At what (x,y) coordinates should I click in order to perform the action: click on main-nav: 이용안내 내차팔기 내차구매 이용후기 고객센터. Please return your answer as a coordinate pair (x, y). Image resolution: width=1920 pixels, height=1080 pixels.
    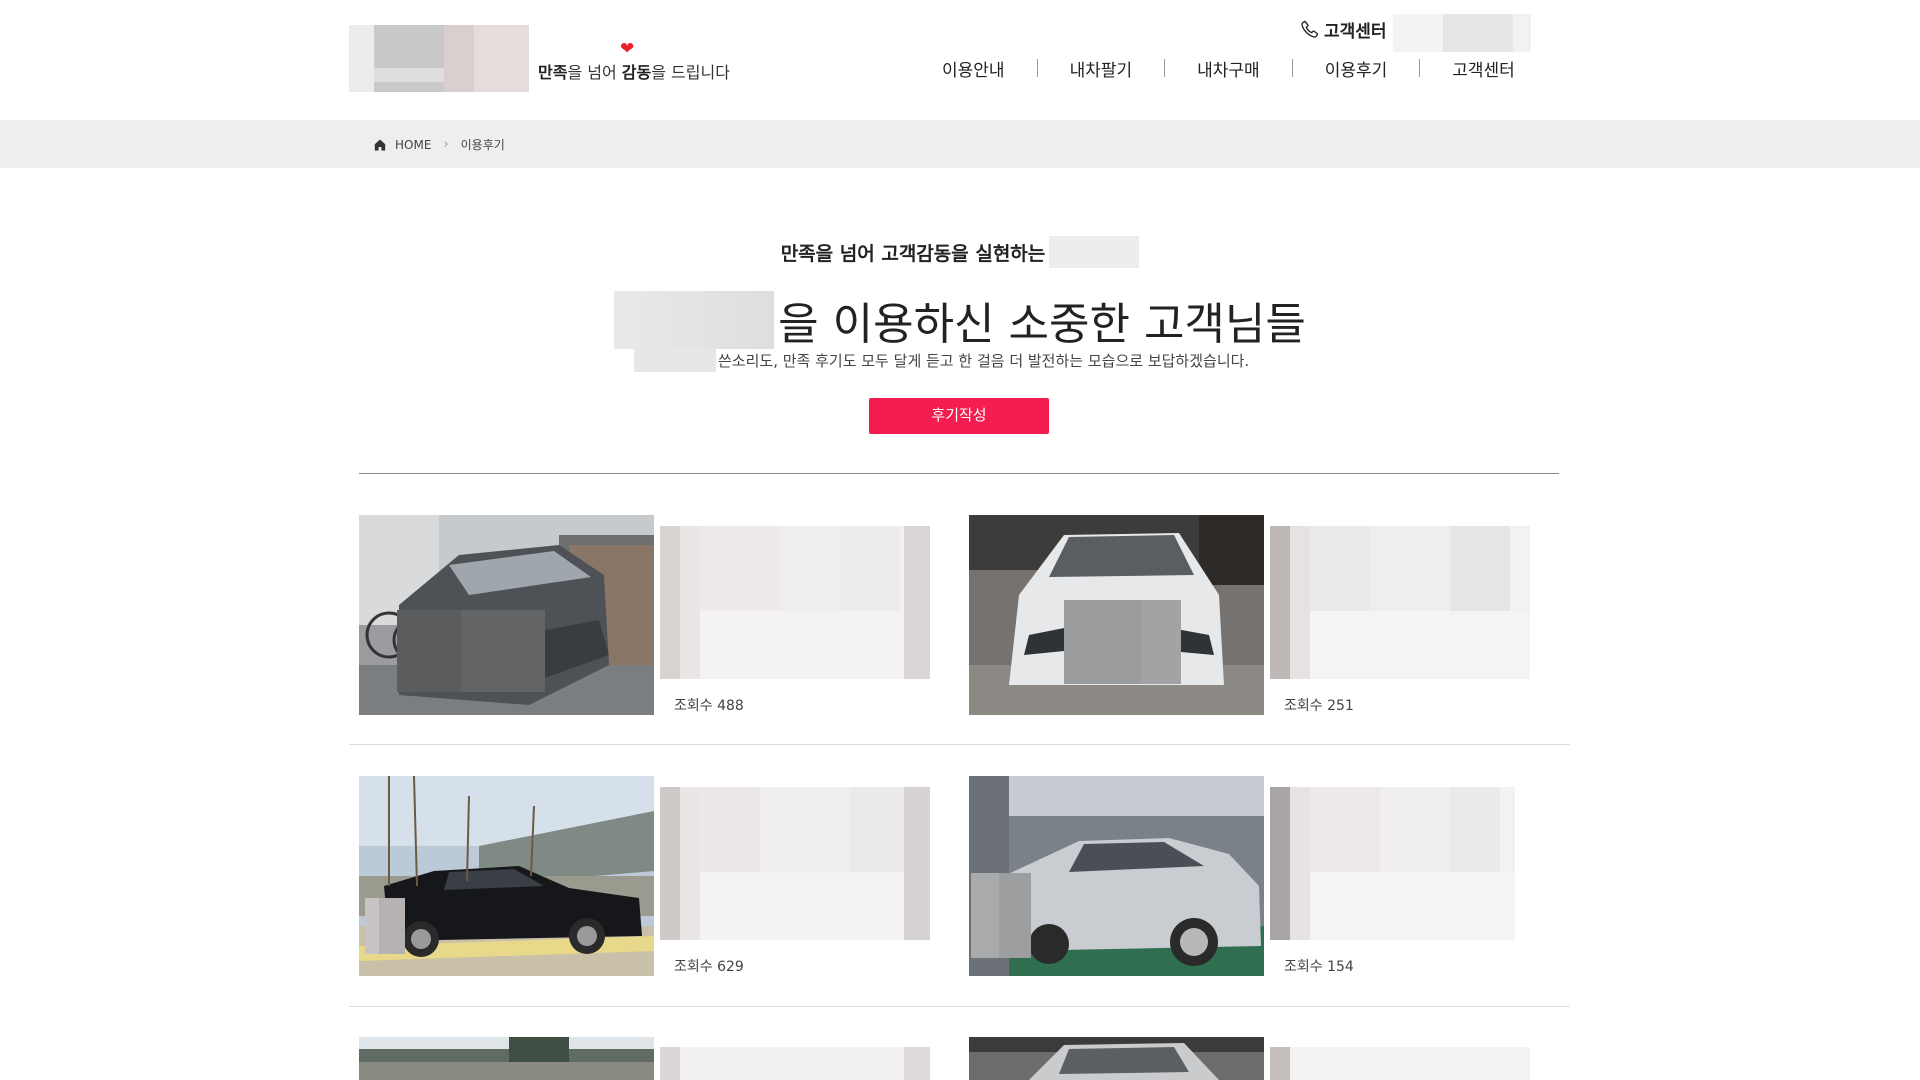
    Looking at the image, I should click on (1228, 68).